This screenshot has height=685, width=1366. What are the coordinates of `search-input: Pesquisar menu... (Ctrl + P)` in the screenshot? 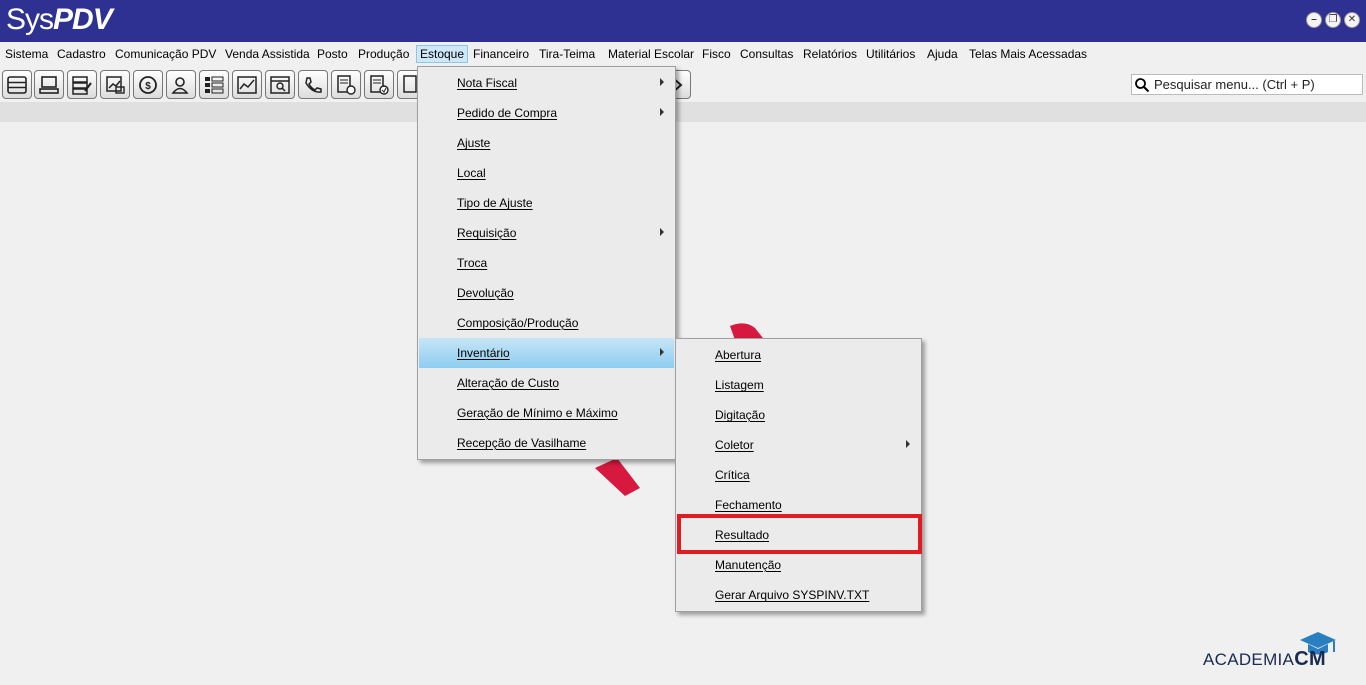 It's located at (1247, 84).